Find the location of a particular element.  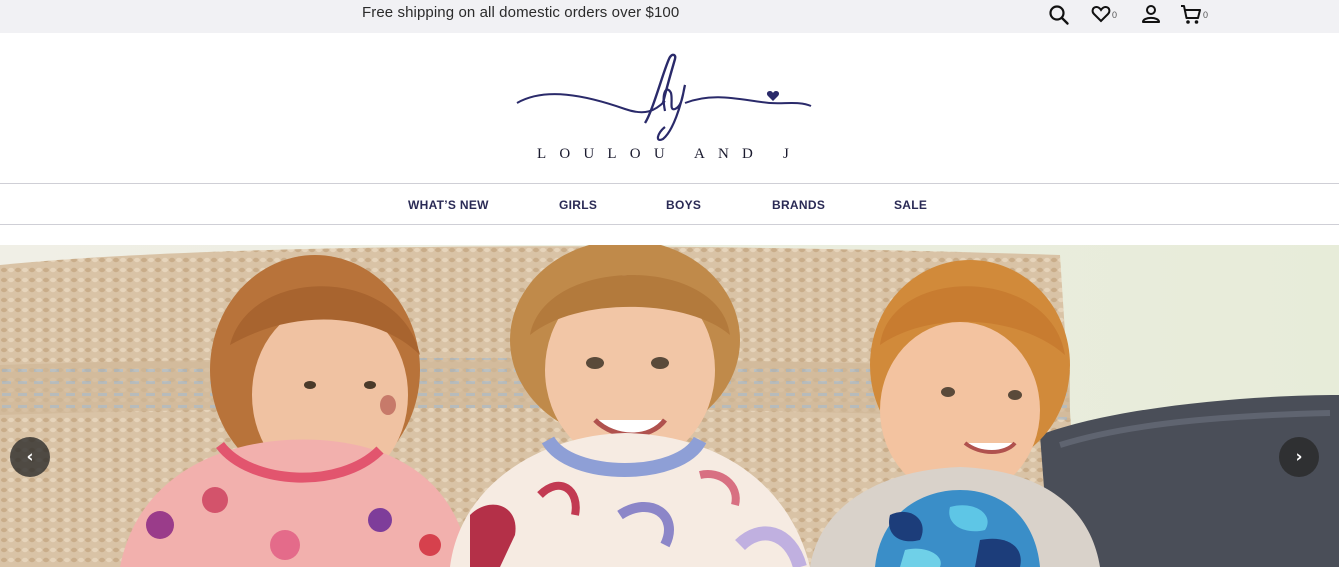

nav-item-whats-new: WHAT’S NEW is located at coordinates (448, 205).